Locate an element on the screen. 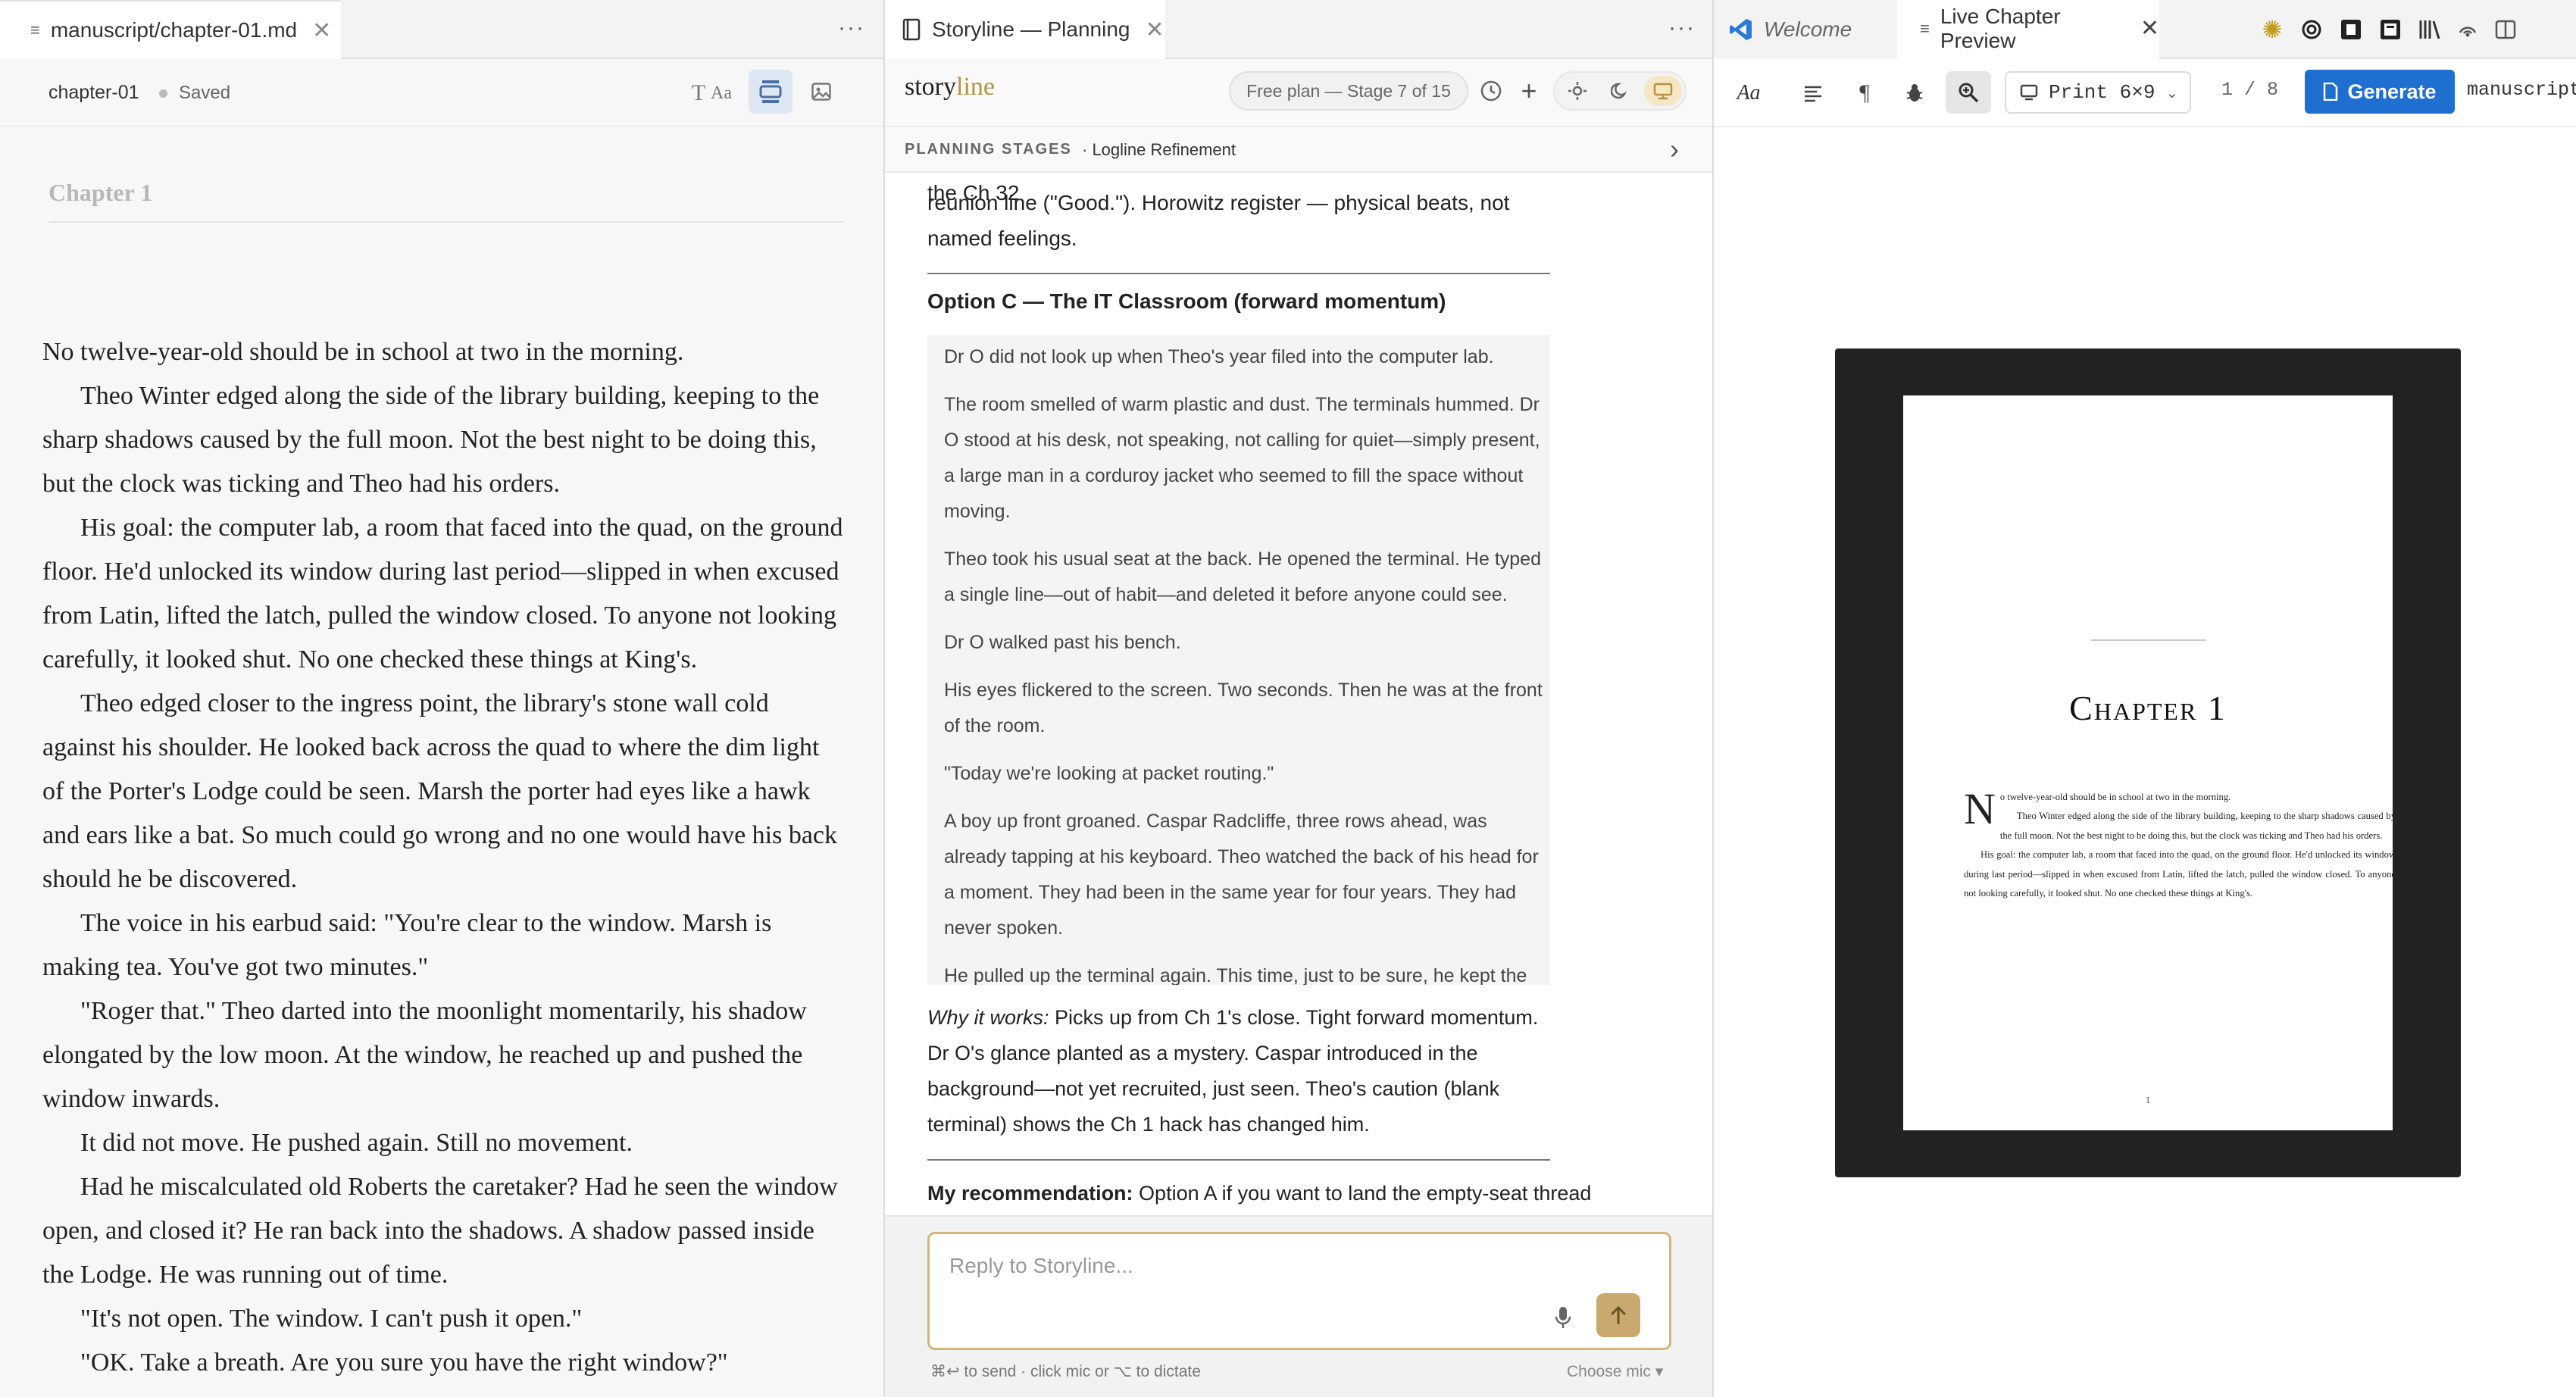 This screenshot has width=2576, height=1397. print-format-select: Print 6×9 ⌄ is located at coordinates (2098, 92).